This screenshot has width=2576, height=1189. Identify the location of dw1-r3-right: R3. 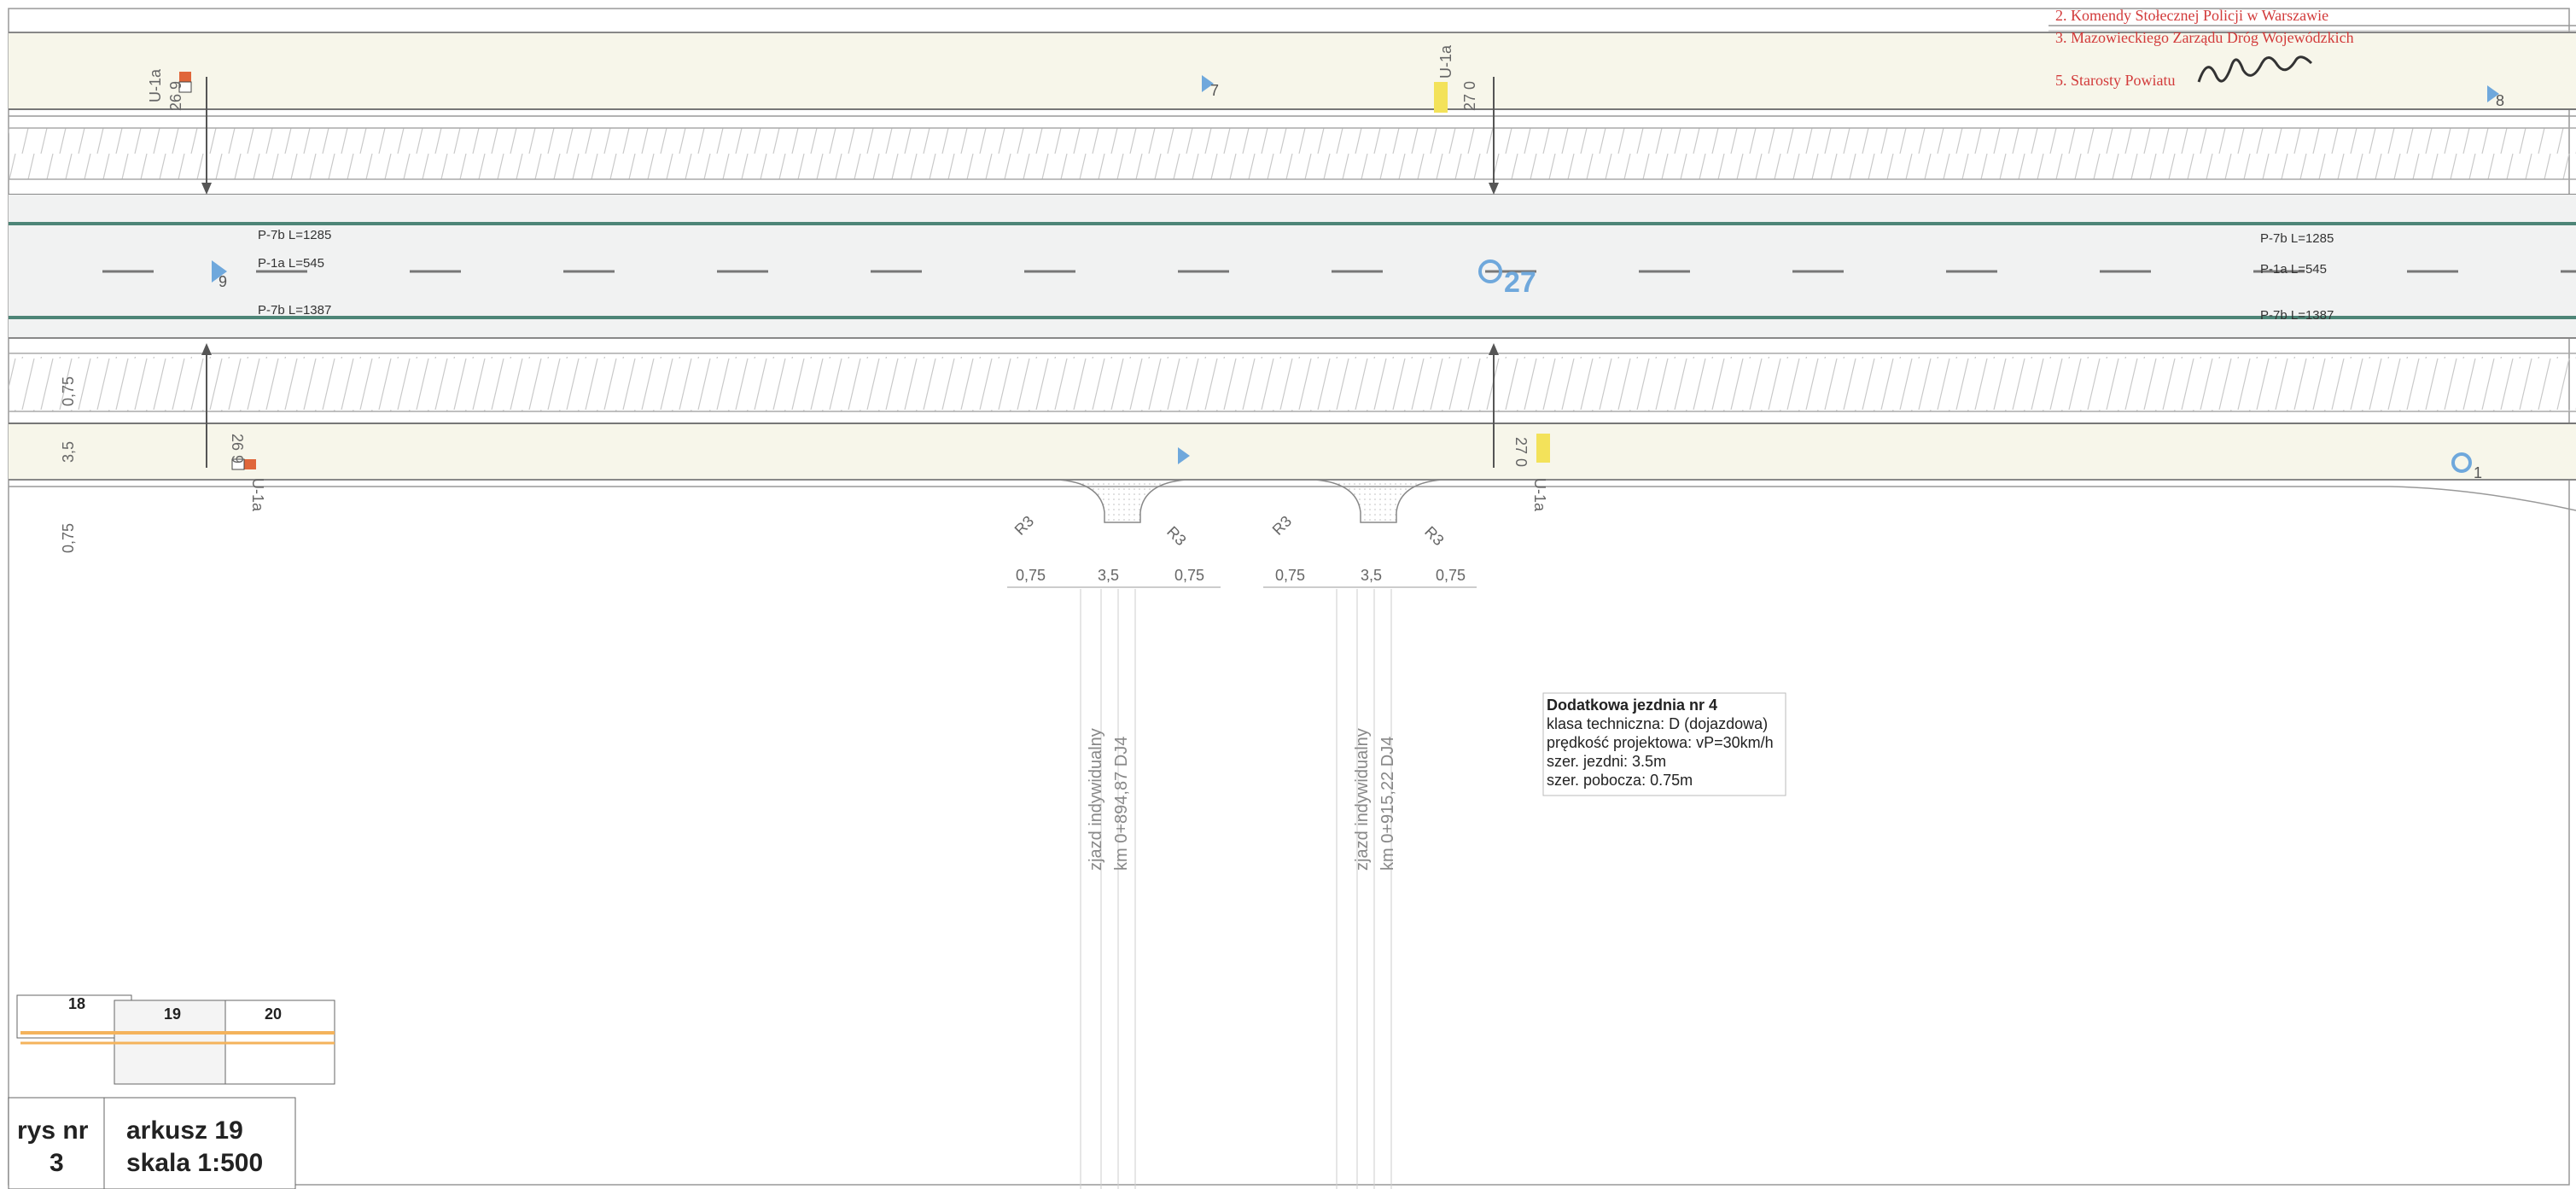
(1176, 536).